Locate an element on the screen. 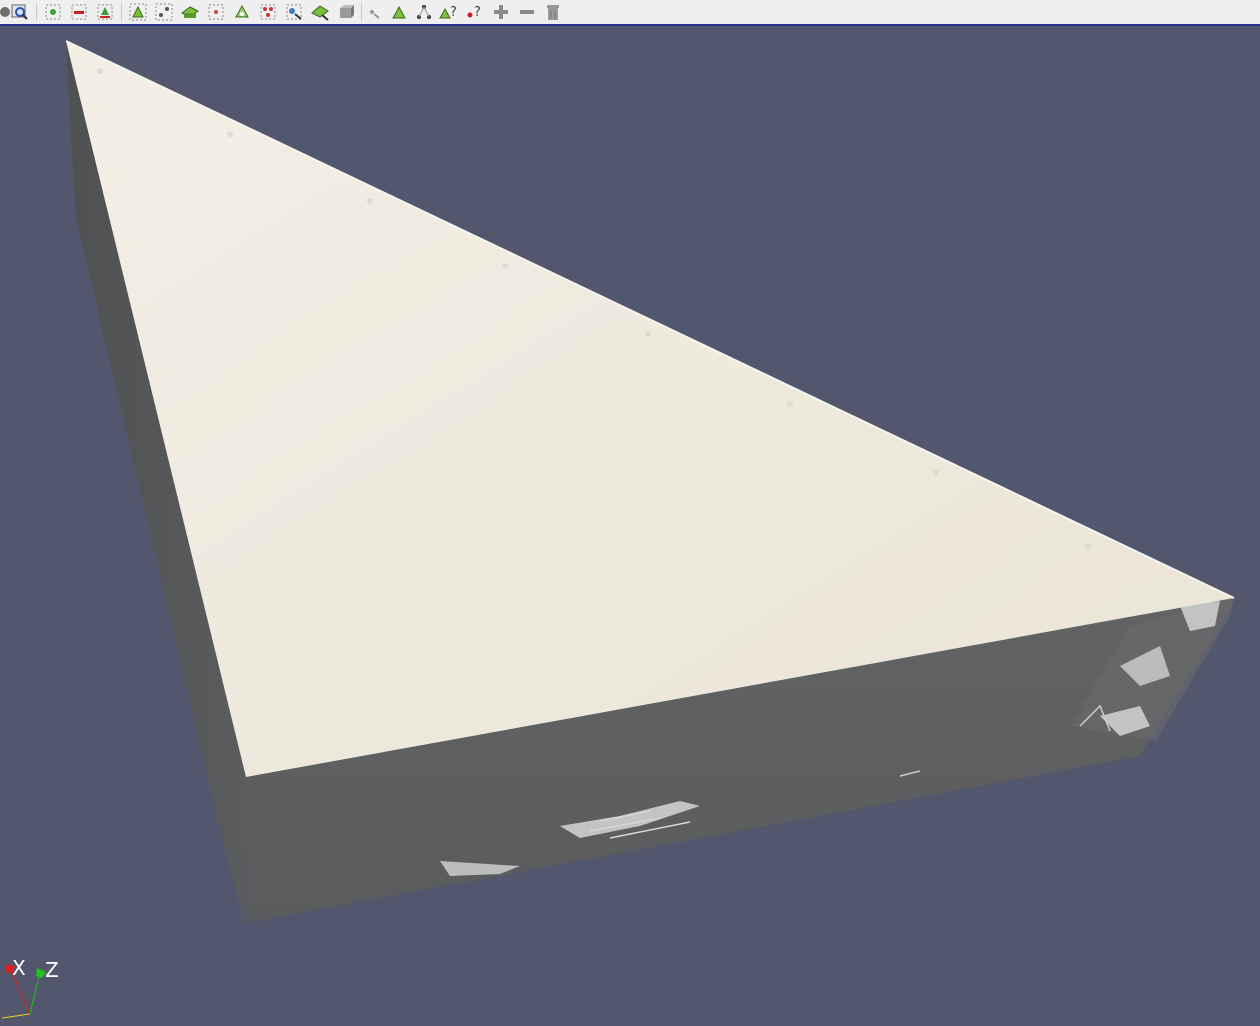 The height and width of the screenshot is (1026, 1260). trash-icon is located at coordinates (553, 12).